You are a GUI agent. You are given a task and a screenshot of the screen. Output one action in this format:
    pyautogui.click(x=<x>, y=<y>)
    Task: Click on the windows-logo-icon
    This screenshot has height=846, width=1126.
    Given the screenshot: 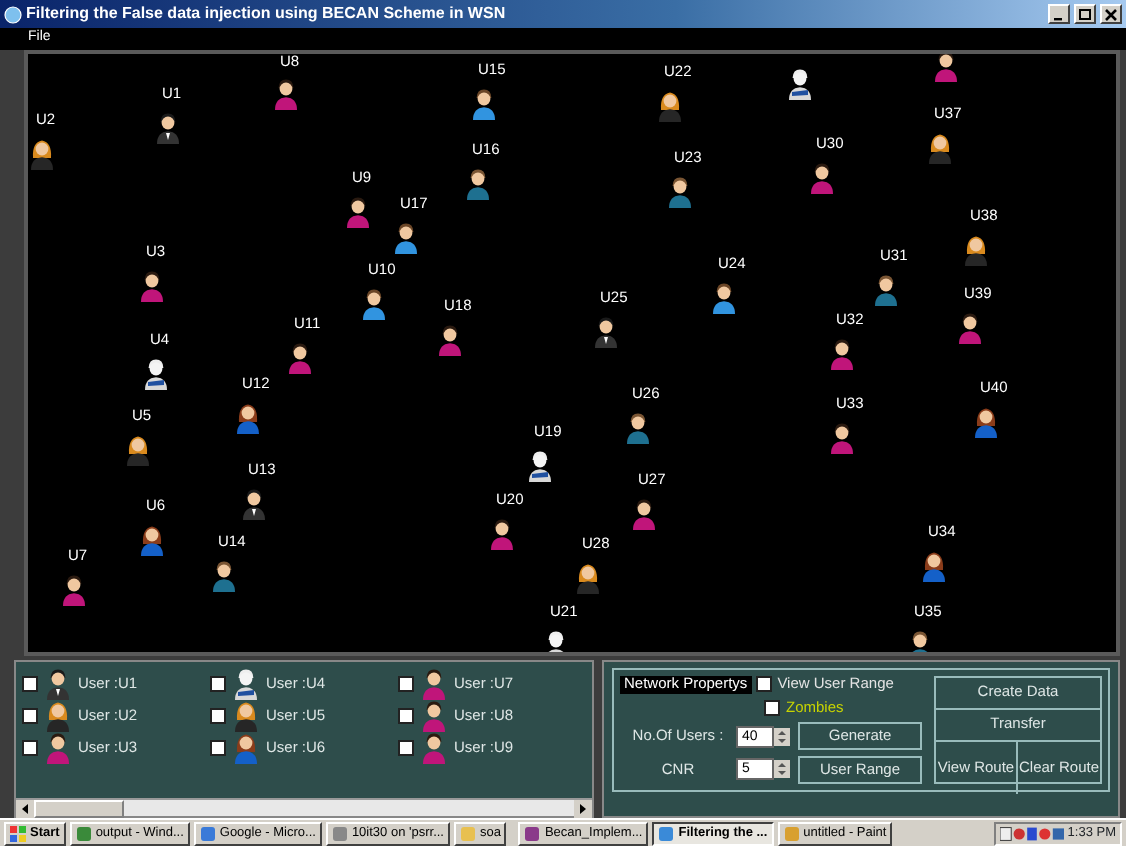 What is the action you would take?
    pyautogui.click(x=18, y=833)
    